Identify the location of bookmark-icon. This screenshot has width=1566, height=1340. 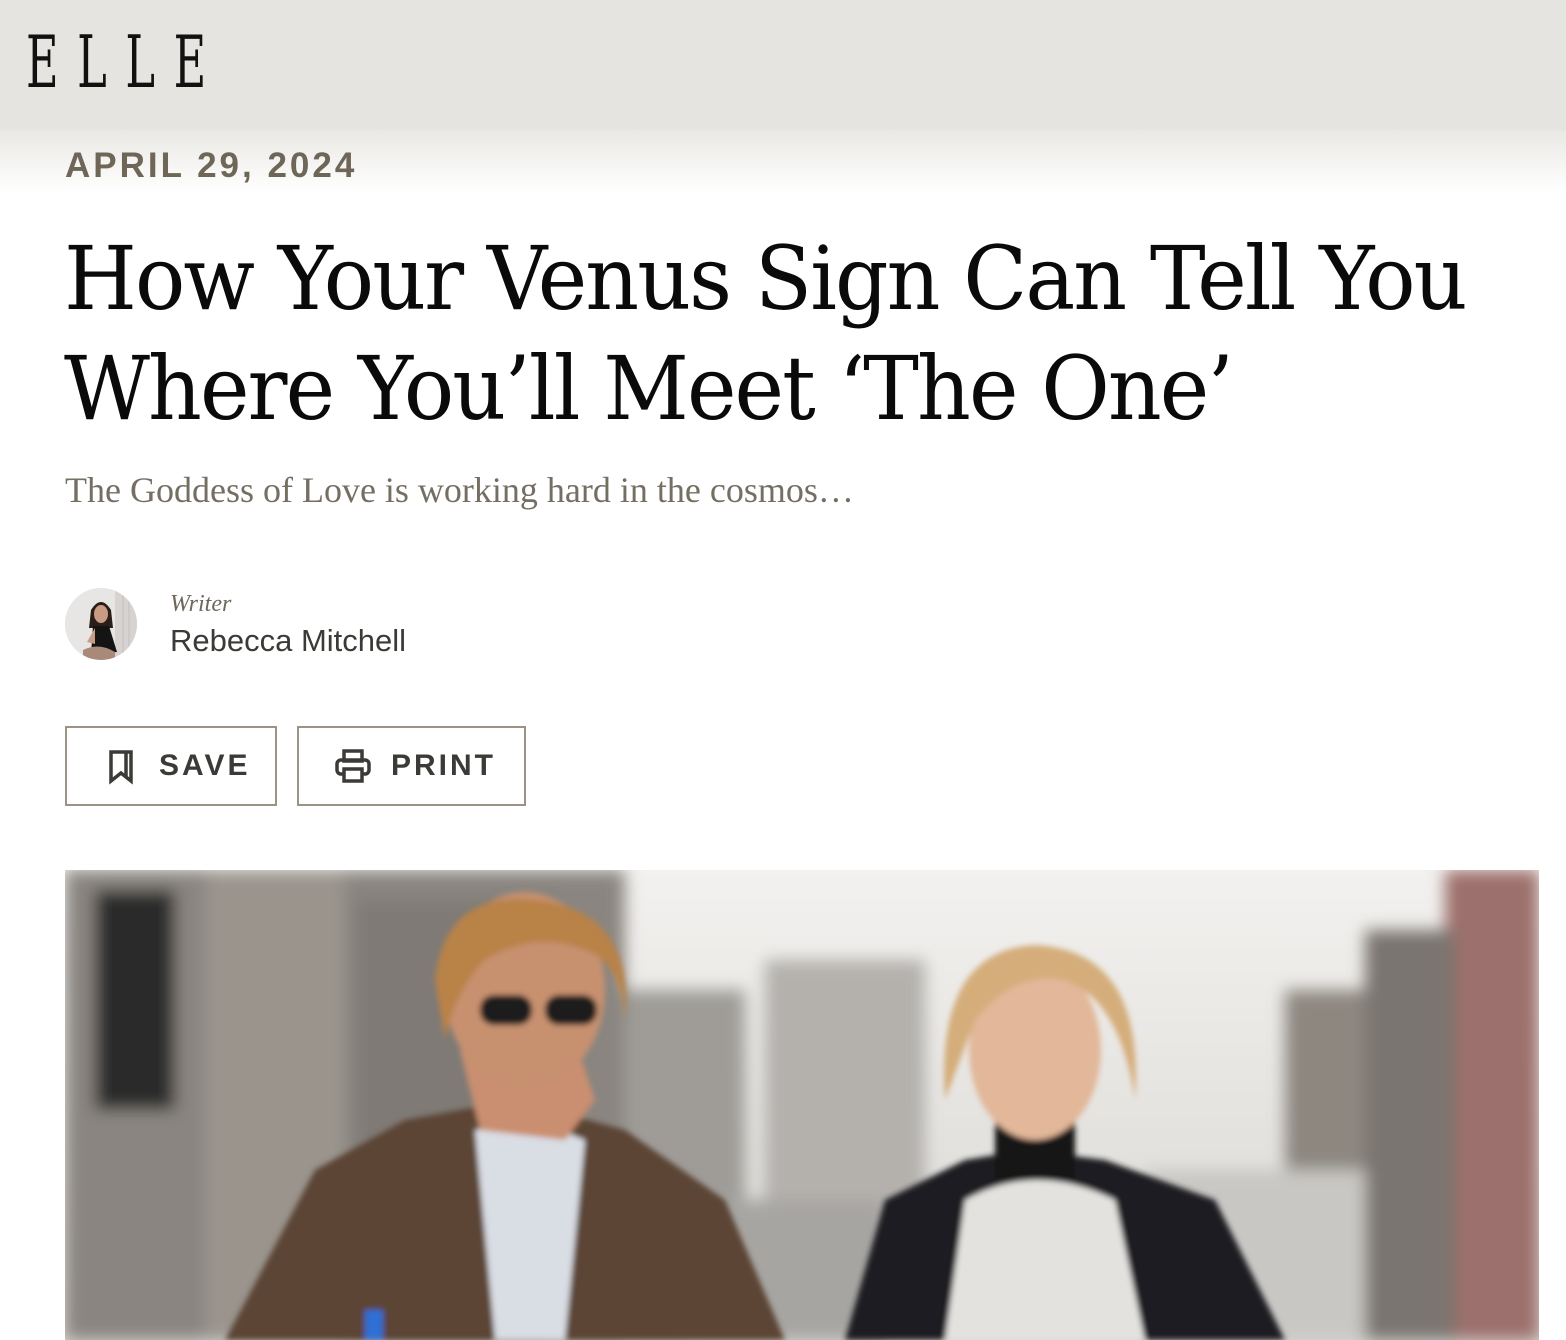
(121, 766).